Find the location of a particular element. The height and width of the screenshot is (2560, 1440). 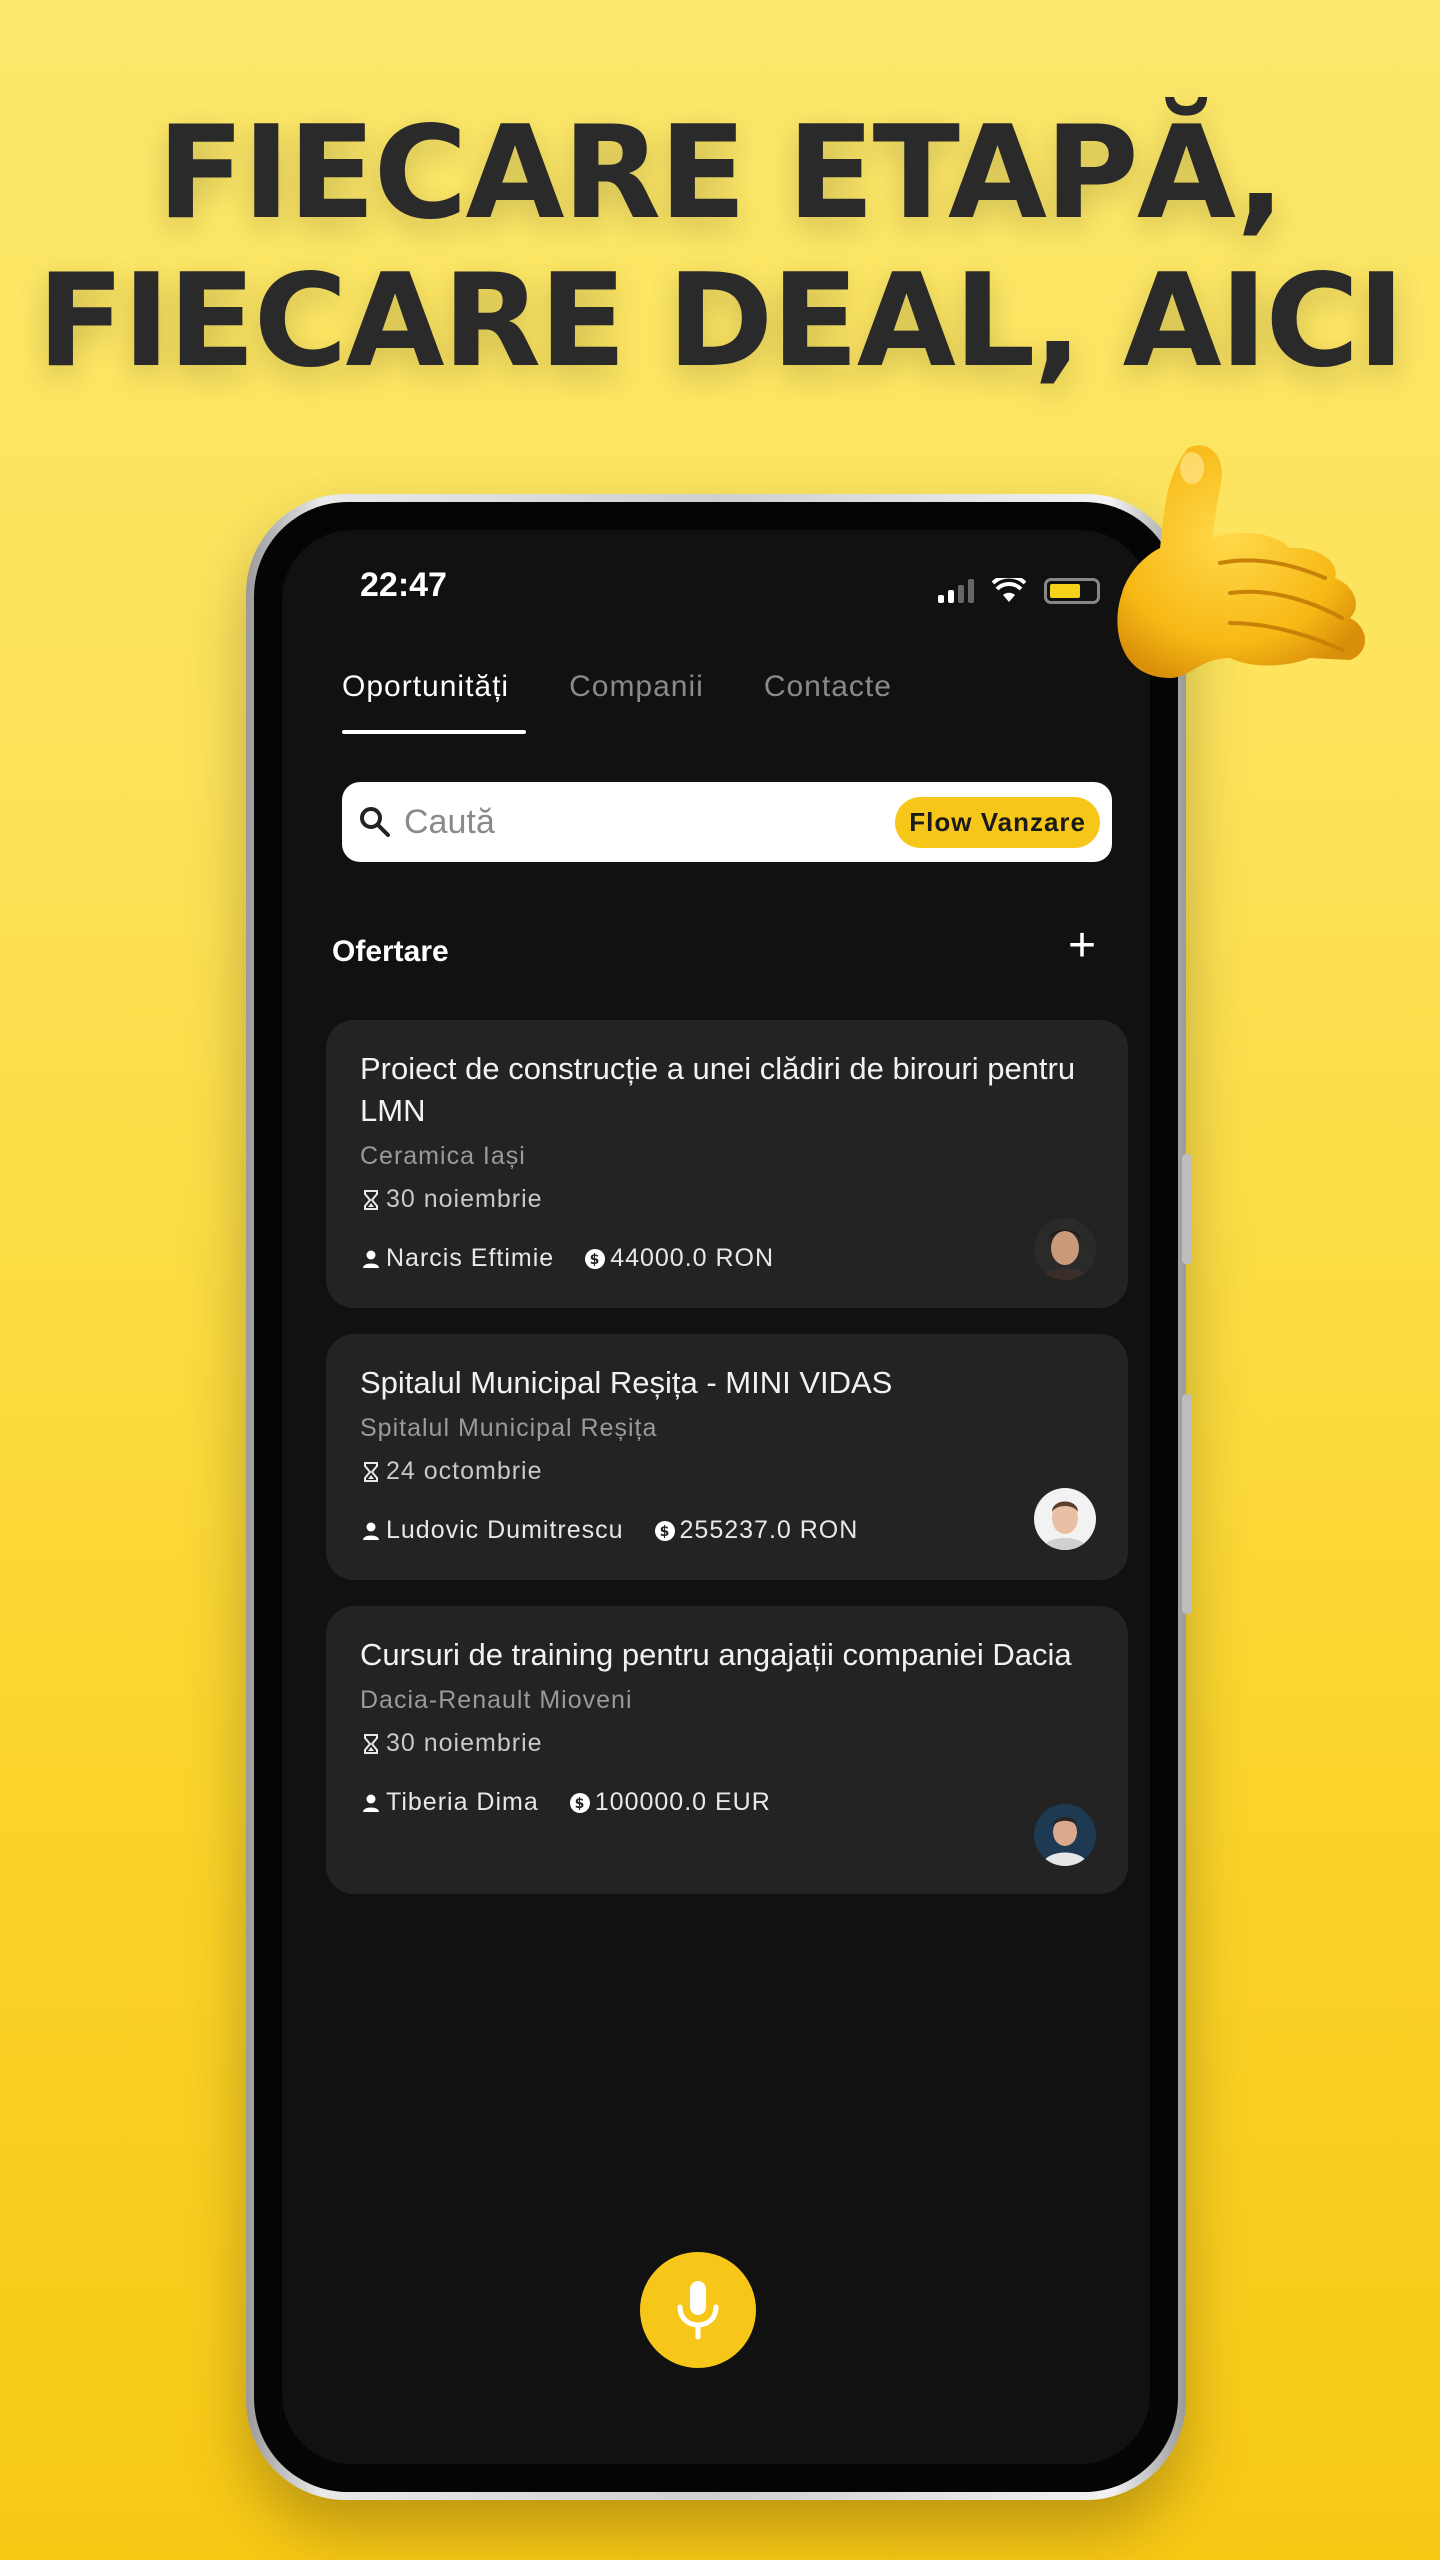

deal-owner: Tiberia Dima is located at coordinates (449, 1802).